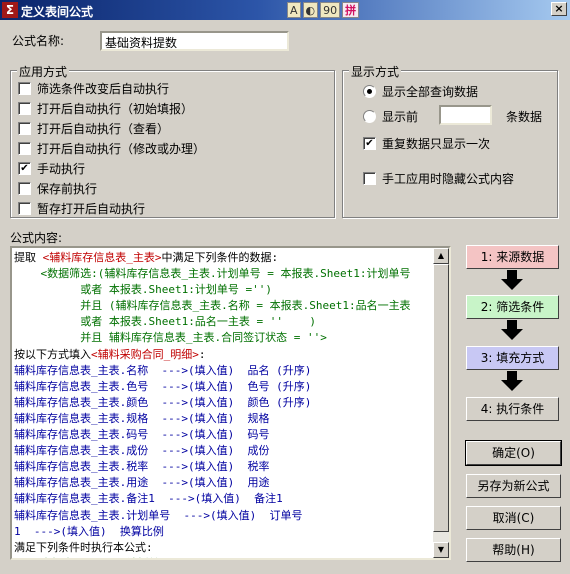 This screenshot has height=574, width=570. I want to click on formula-segment: 辅料库存信息表_主表.成份 --->(填入值) 成份, so click(142, 451).